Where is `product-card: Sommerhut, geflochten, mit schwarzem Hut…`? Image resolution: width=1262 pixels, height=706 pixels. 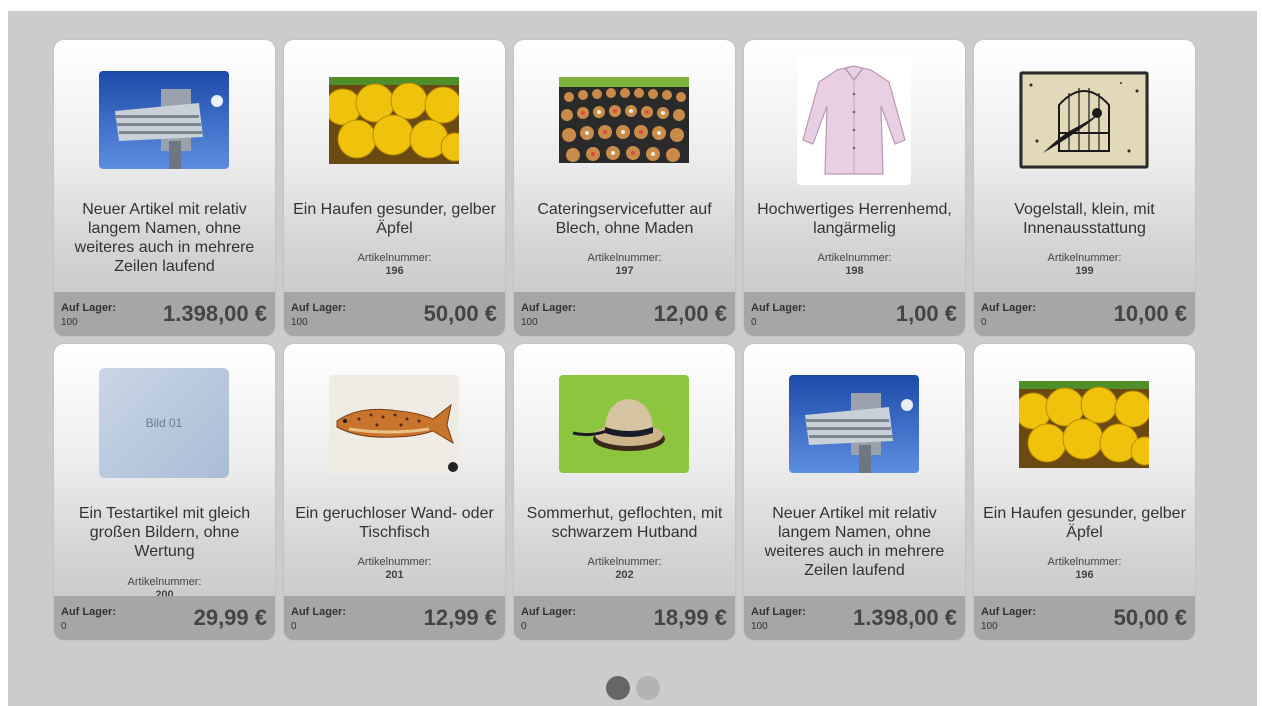
product-card: Sommerhut, geflochten, mit schwarzem Hut… is located at coordinates (624, 492).